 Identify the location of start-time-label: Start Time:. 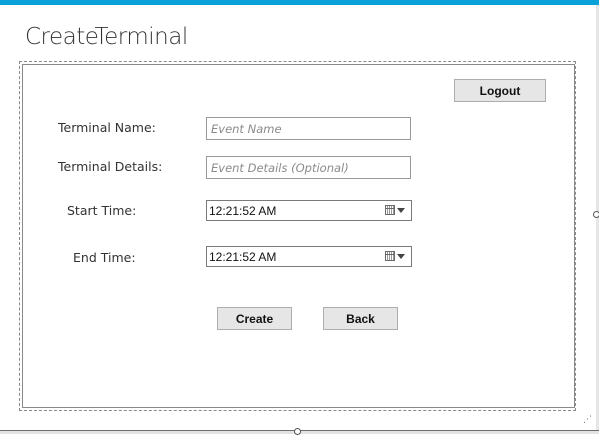
(102, 210).